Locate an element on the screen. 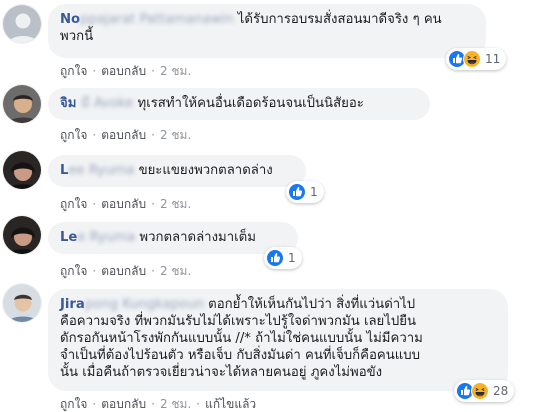  reaction-summary: 11 is located at coordinates (476, 59).